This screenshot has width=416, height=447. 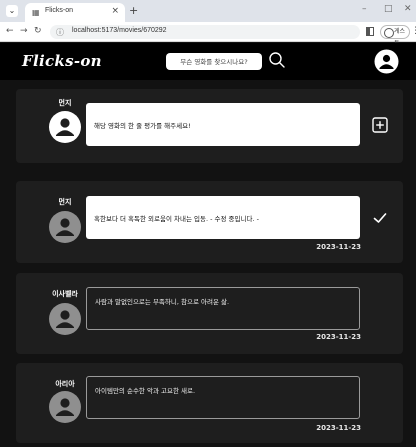 I want to click on search-icon, so click(x=277, y=60).